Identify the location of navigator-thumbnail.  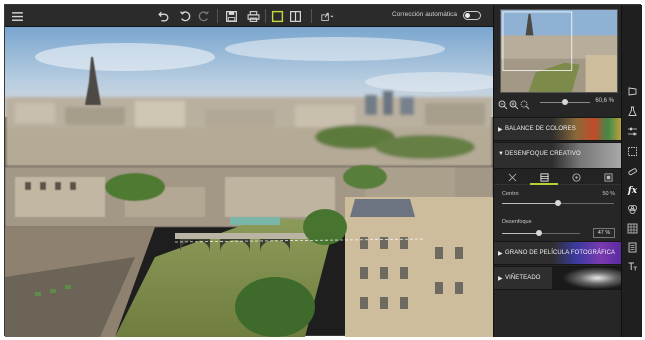
(559, 51).